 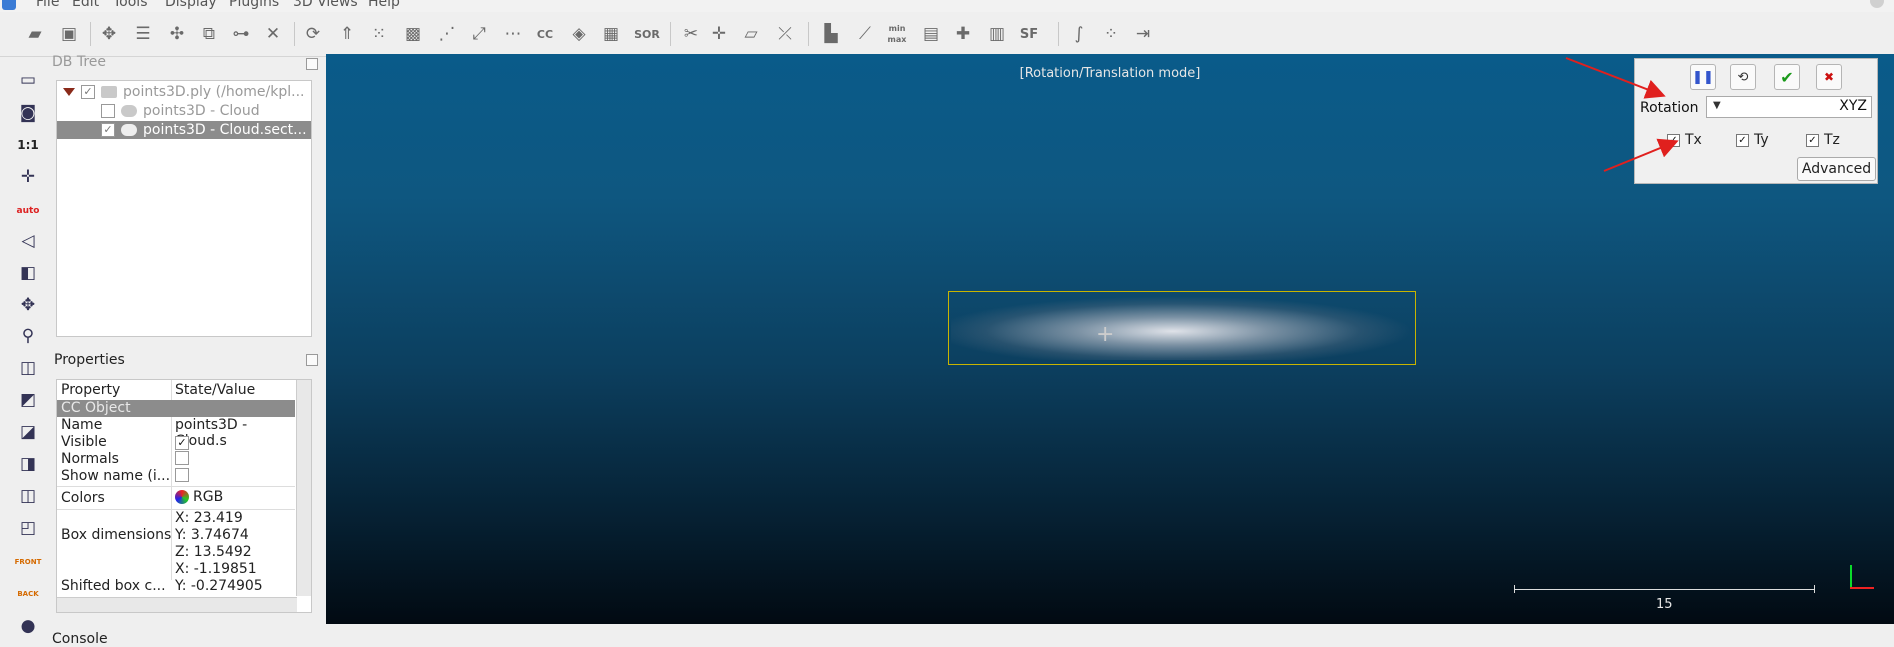 I want to click on properties-float-icon, so click(x=312, y=360).